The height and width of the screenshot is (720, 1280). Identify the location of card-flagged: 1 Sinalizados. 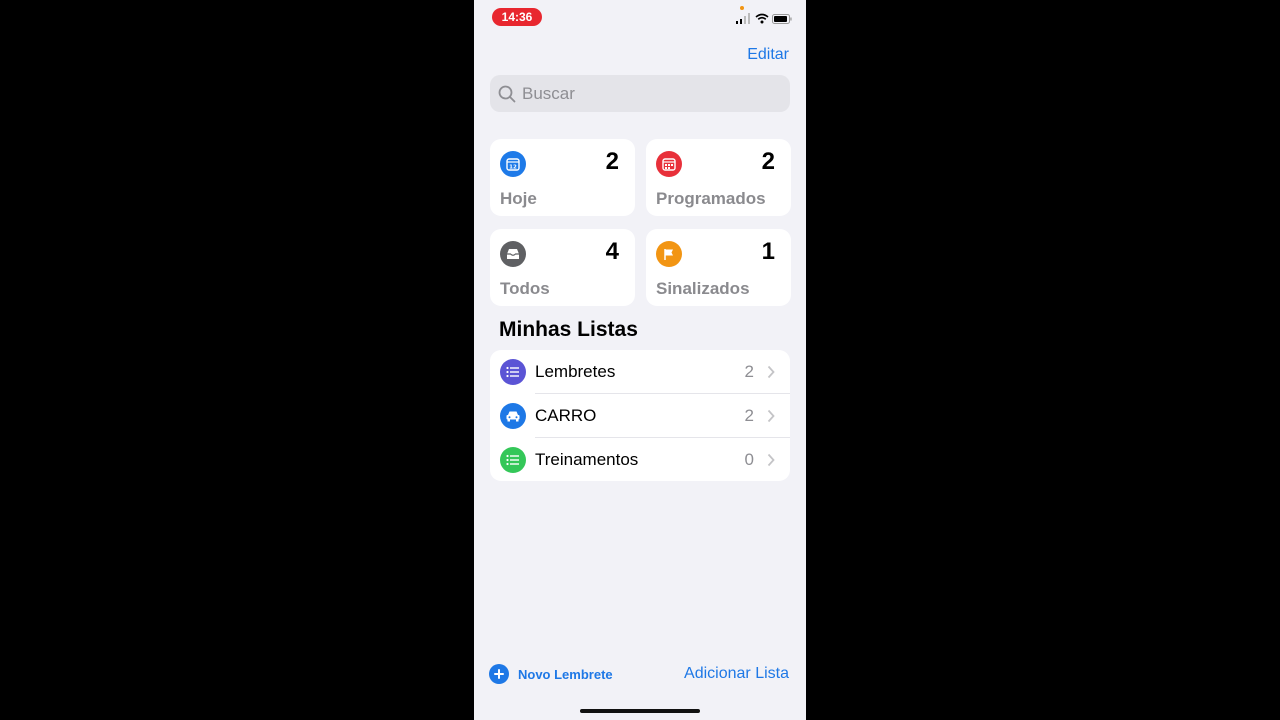
(718, 267).